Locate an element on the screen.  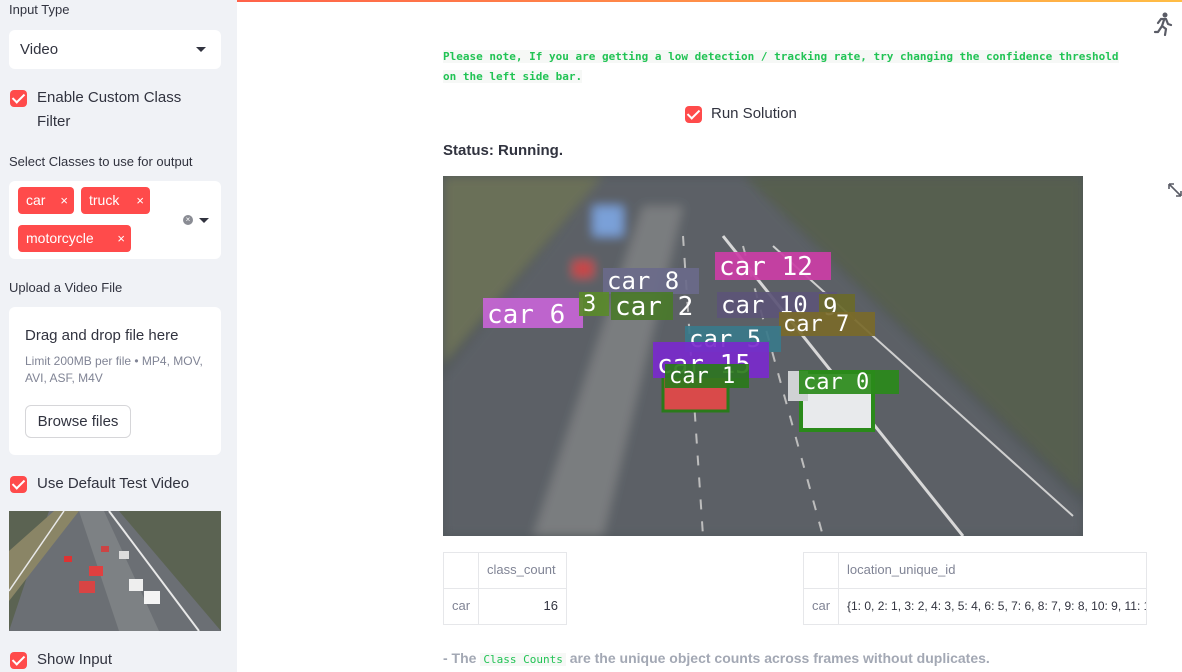
browse-files-button: Browse files is located at coordinates (78, 421).